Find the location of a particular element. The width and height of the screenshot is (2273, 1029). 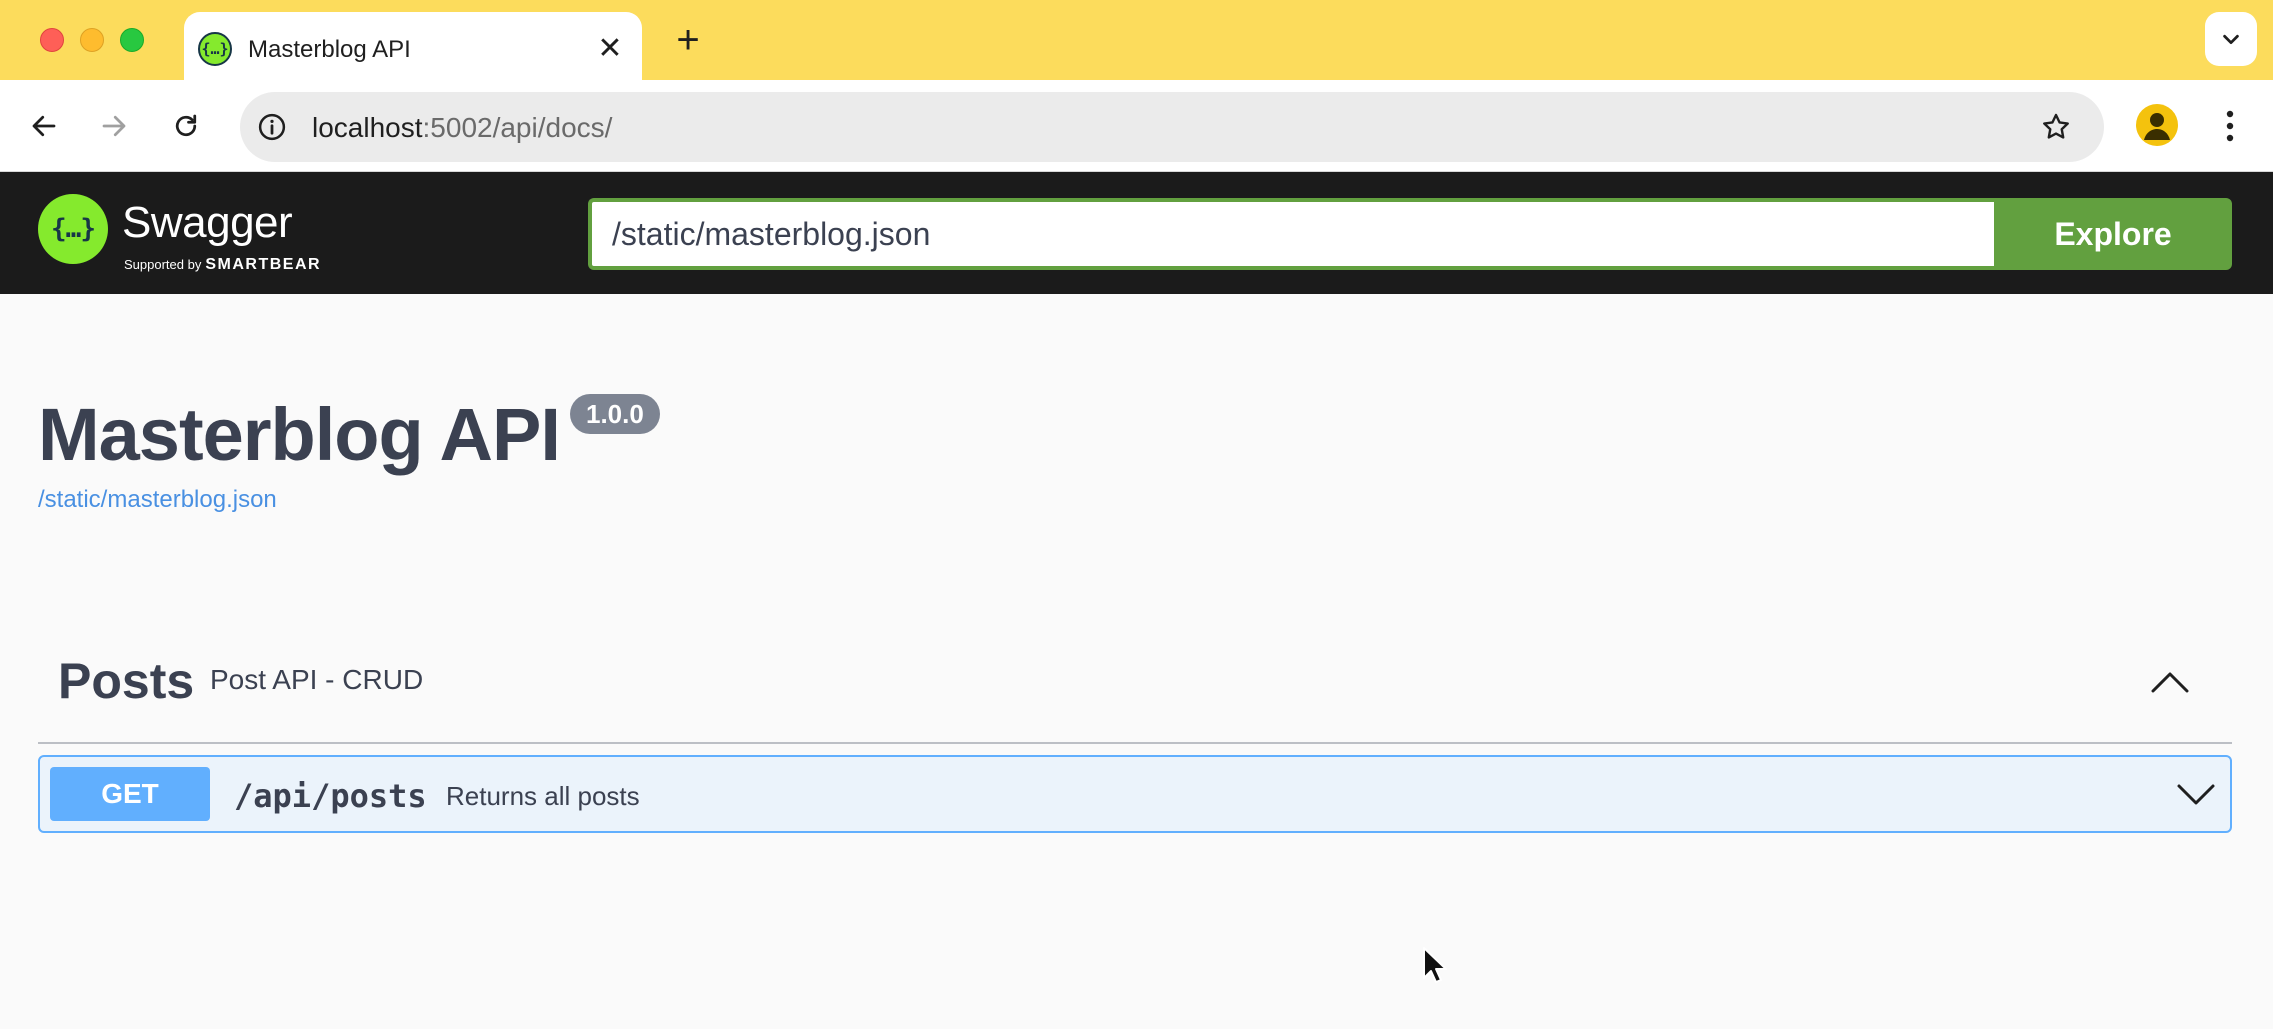

http-method-badge: GET is located at coordinates (130, 794).